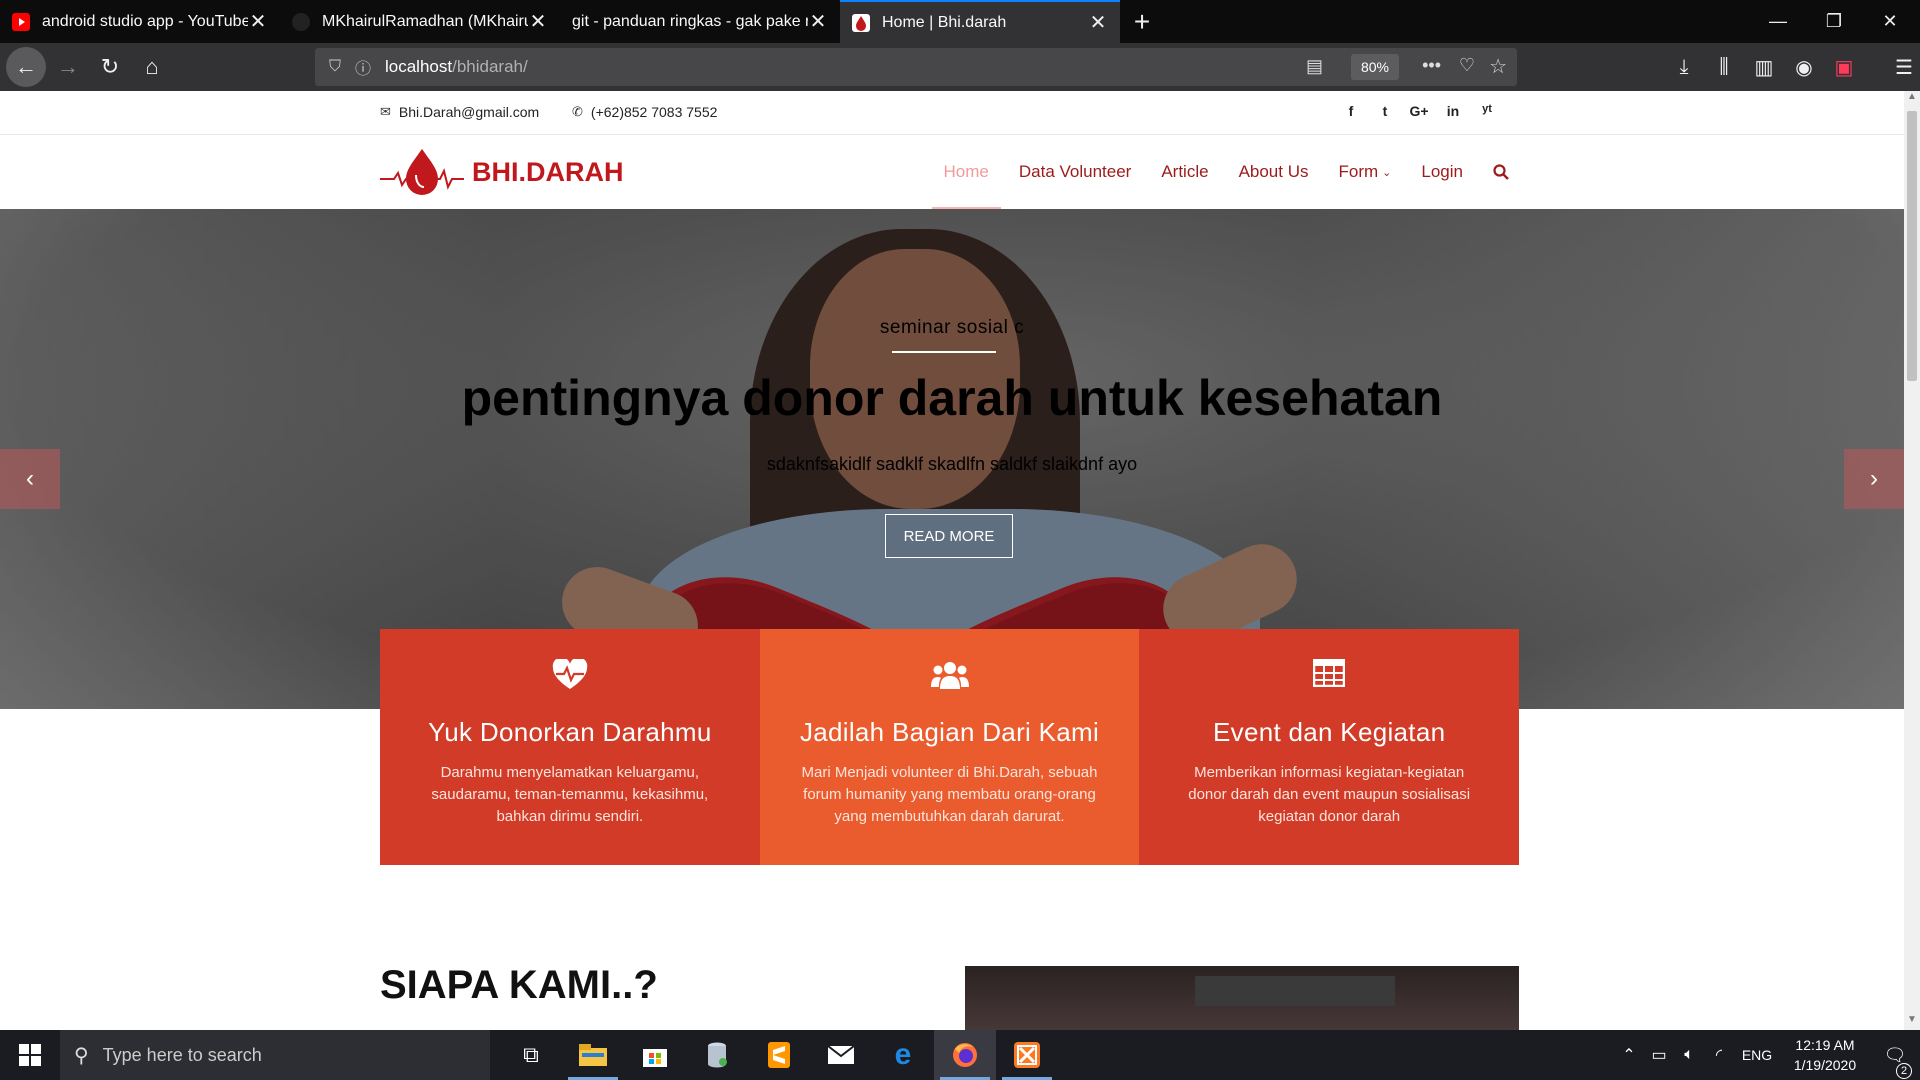  I want to click on scrollbar-thumb, so click(1912, 246).